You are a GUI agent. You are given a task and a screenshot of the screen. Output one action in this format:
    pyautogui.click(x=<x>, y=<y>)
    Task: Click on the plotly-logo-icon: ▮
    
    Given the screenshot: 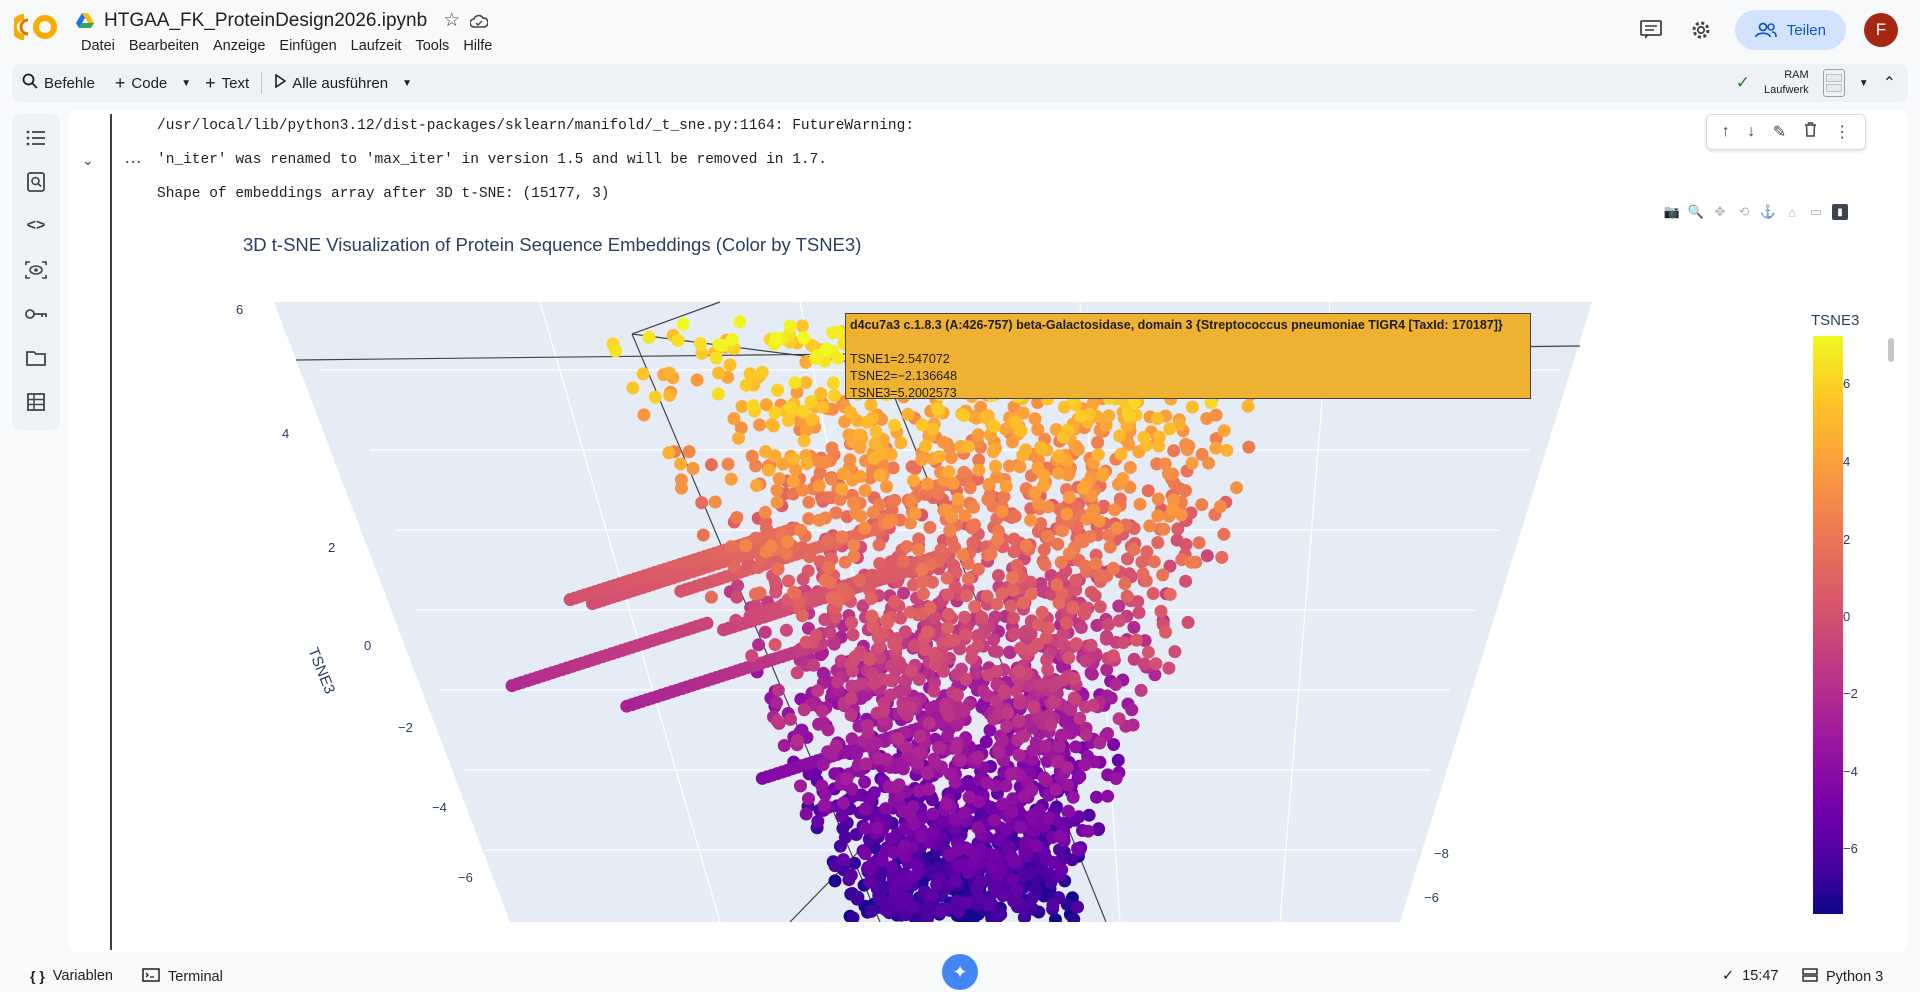 What is the action you would take?
    pyautogui.click(x=1840, y=212)
    